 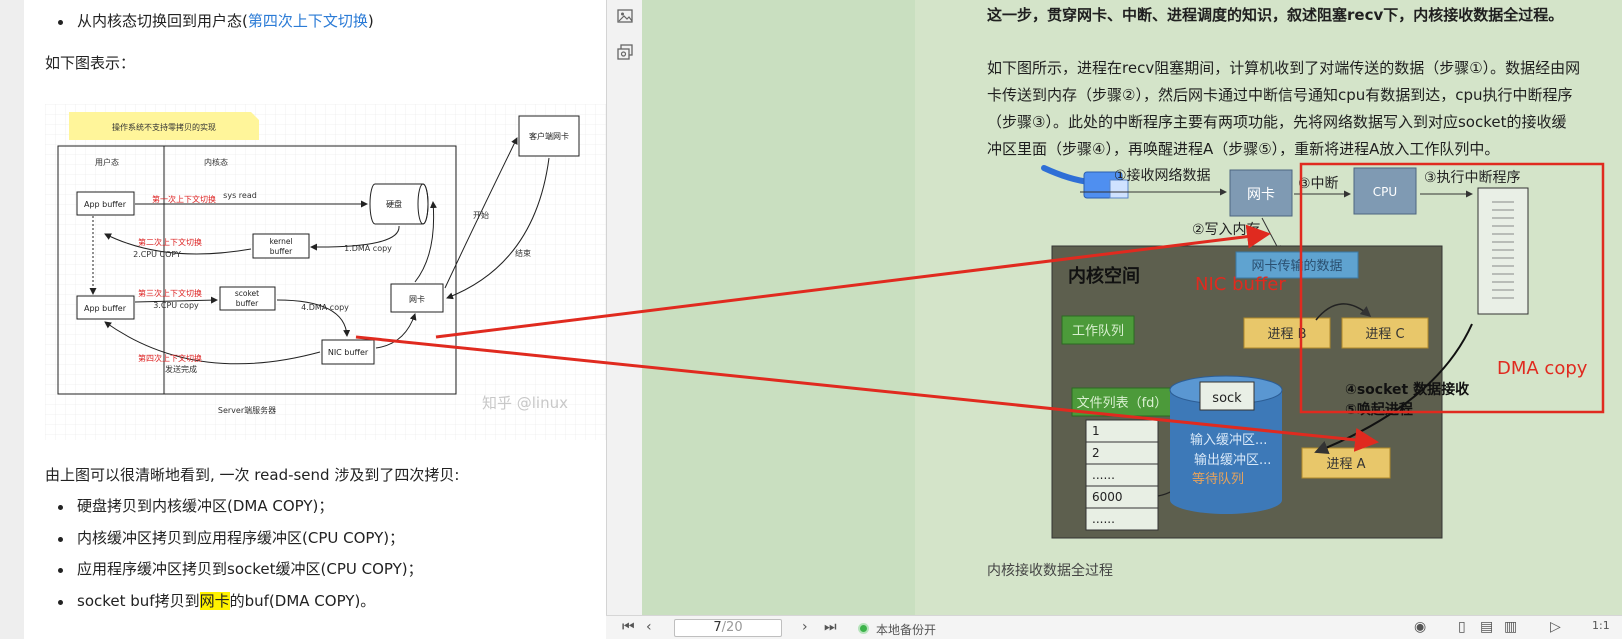 What do you see at coordinates (280, 241) in the screenshot?
I see `kernel-buffer-label: kernel` at bounding box center [280, 241].